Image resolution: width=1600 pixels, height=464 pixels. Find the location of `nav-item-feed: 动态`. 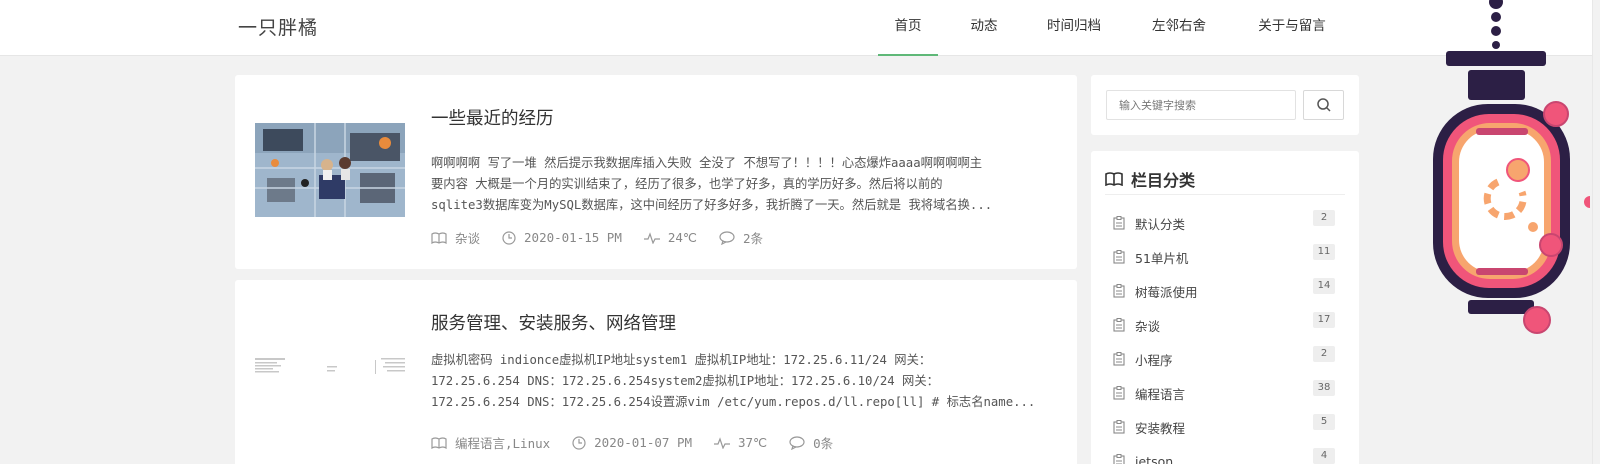

nav-item-feed: 动态 is located at coordinates (984, 28).